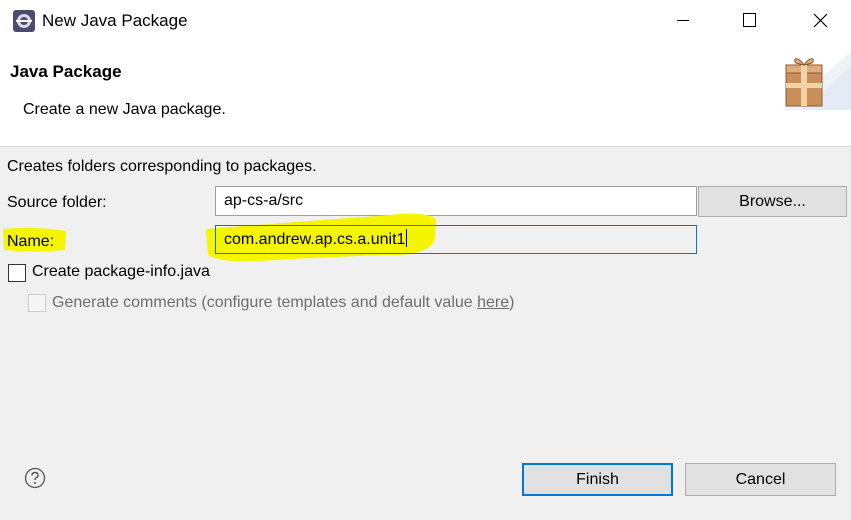 The height and width of the screenshot is (520, 851). Describe the element at coordinates (493, 302) in the screenshot. I see `configure-templates-link: here` at that location.